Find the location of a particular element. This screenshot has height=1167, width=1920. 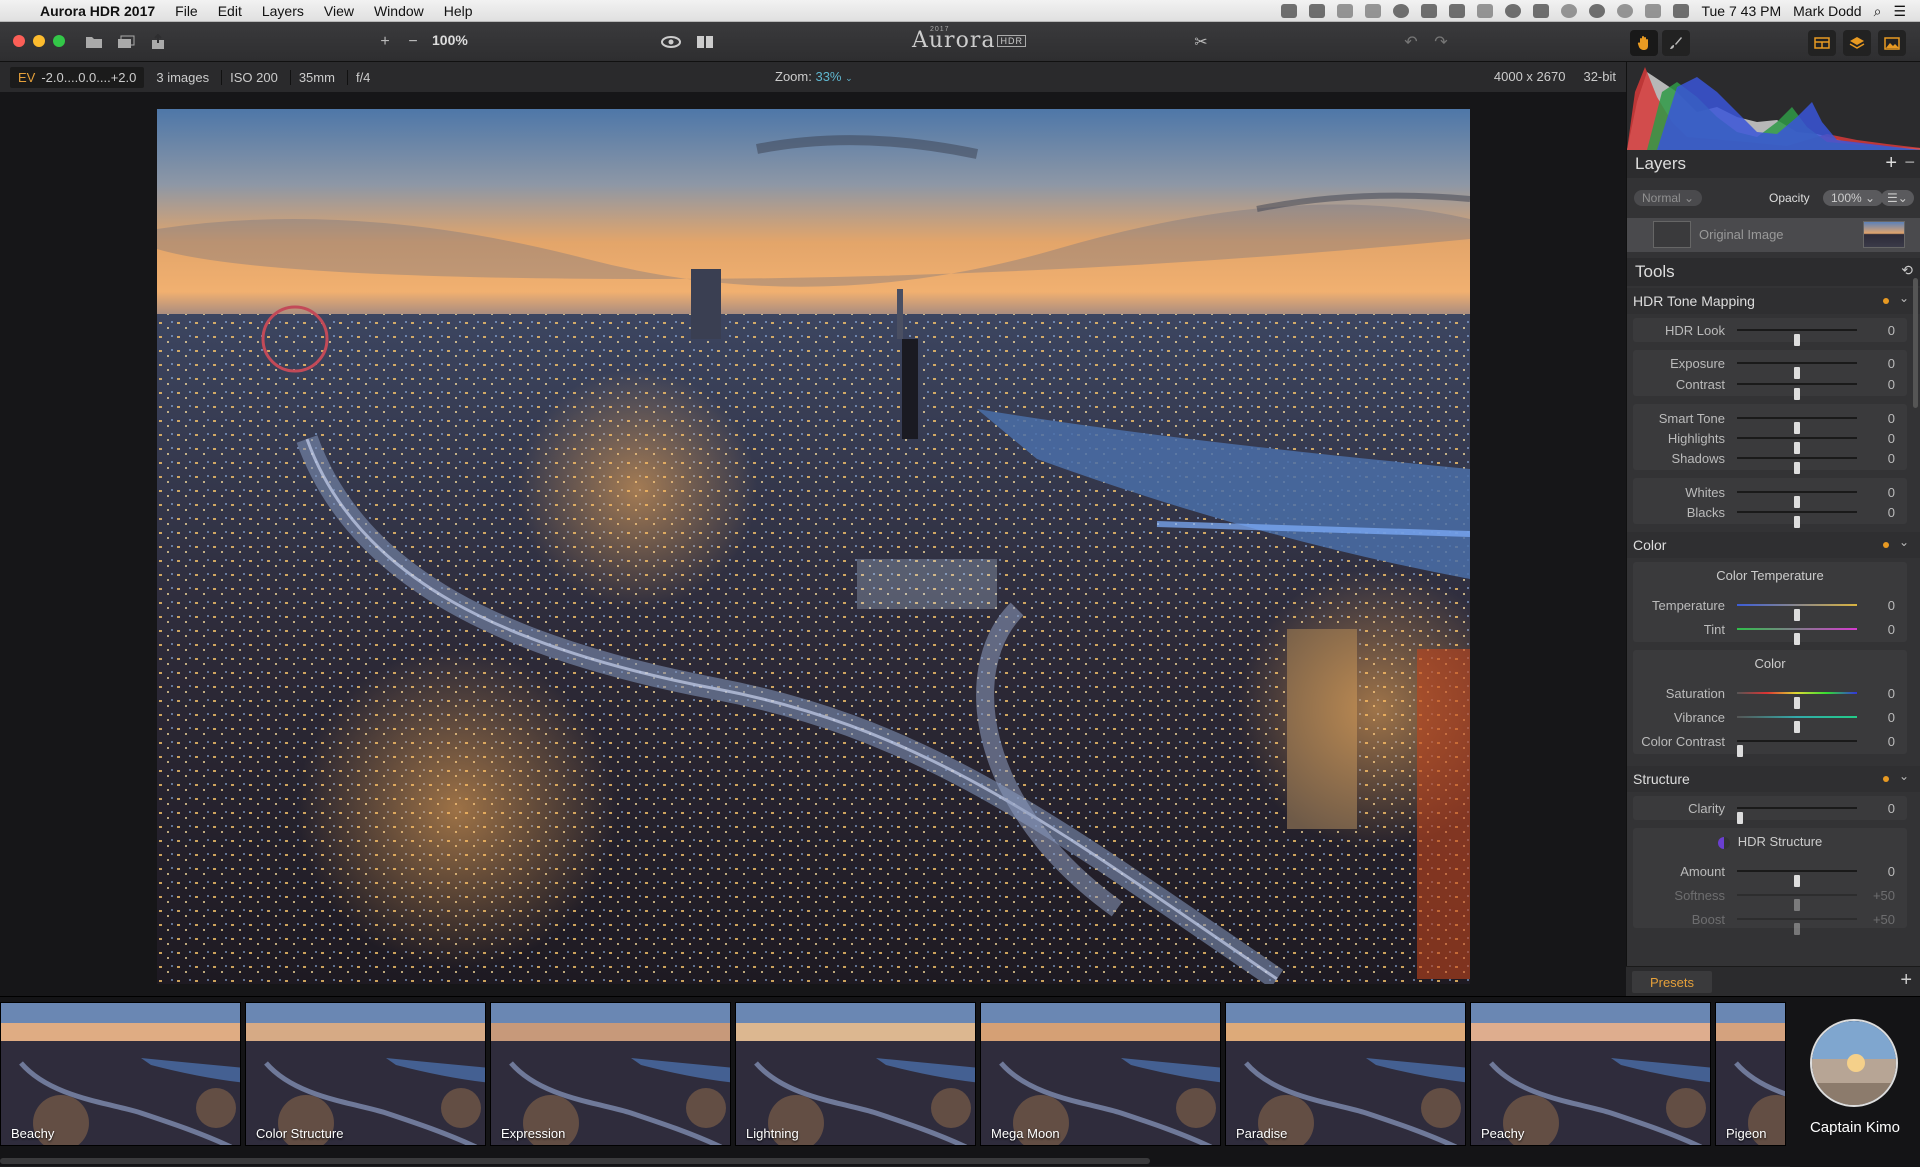

layer-row: Original Image is located at coordinates (1773, 235).